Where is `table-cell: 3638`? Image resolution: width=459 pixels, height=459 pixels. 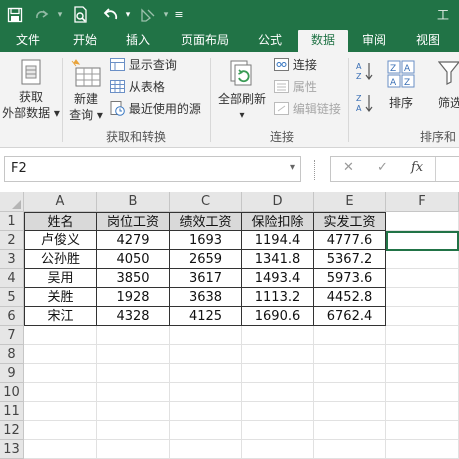 table-cell: 3638 is located at coordinates (206, 297).